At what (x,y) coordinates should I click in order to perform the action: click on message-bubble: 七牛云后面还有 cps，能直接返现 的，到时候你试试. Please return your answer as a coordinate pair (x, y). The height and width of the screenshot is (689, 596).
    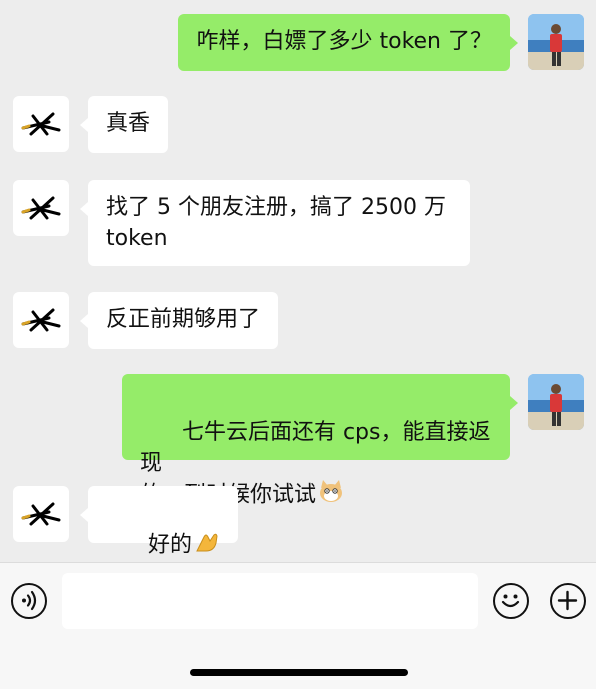
    Looking at the image, I should click on (320, 441).